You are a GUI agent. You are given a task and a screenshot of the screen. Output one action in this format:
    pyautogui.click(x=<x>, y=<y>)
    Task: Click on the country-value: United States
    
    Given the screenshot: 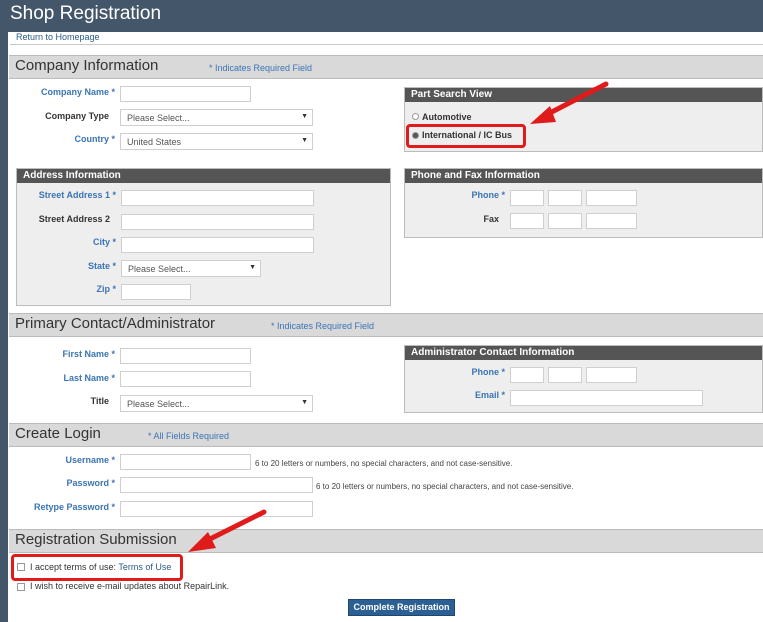 What is the action you would take?
    pyautogui.click(x=154, y=142)
    